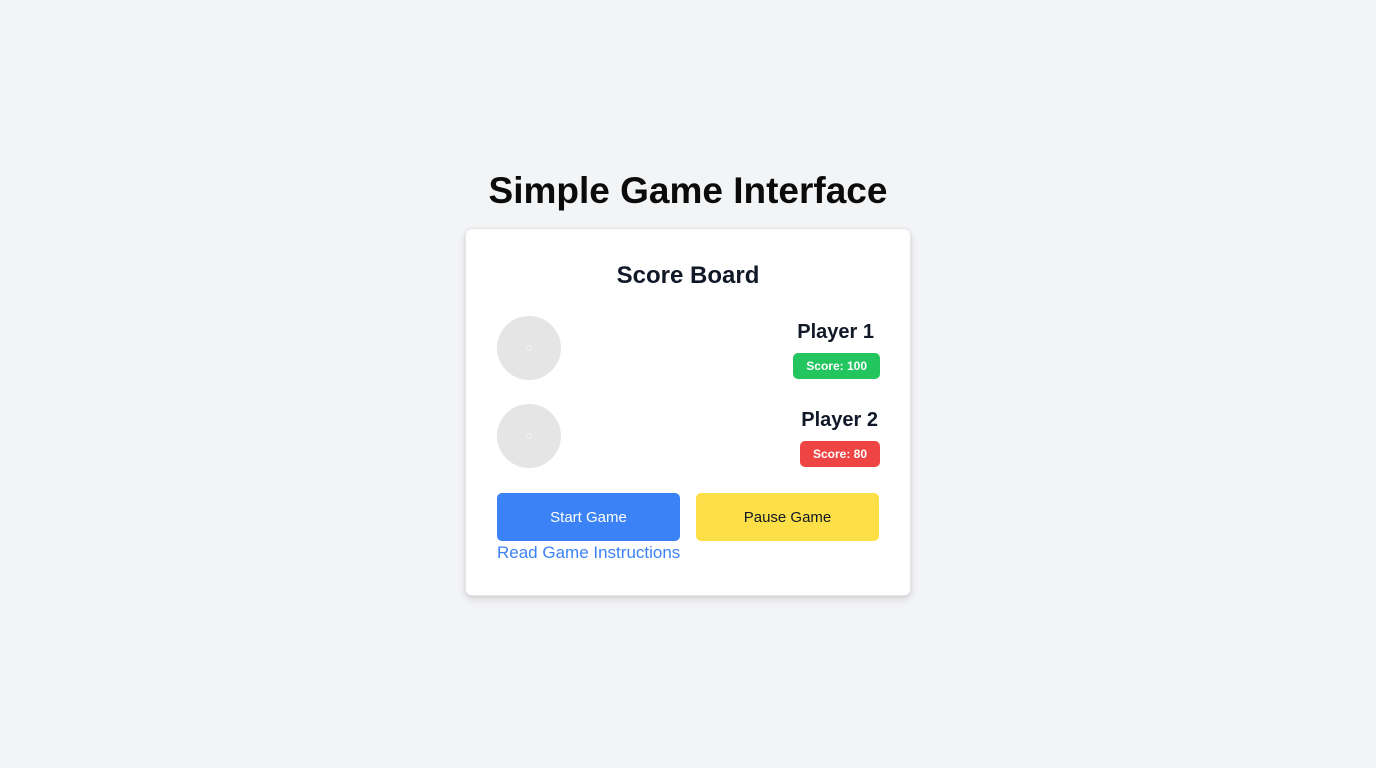  I want to click on start-game-button: Start Game, so click(588, 517).